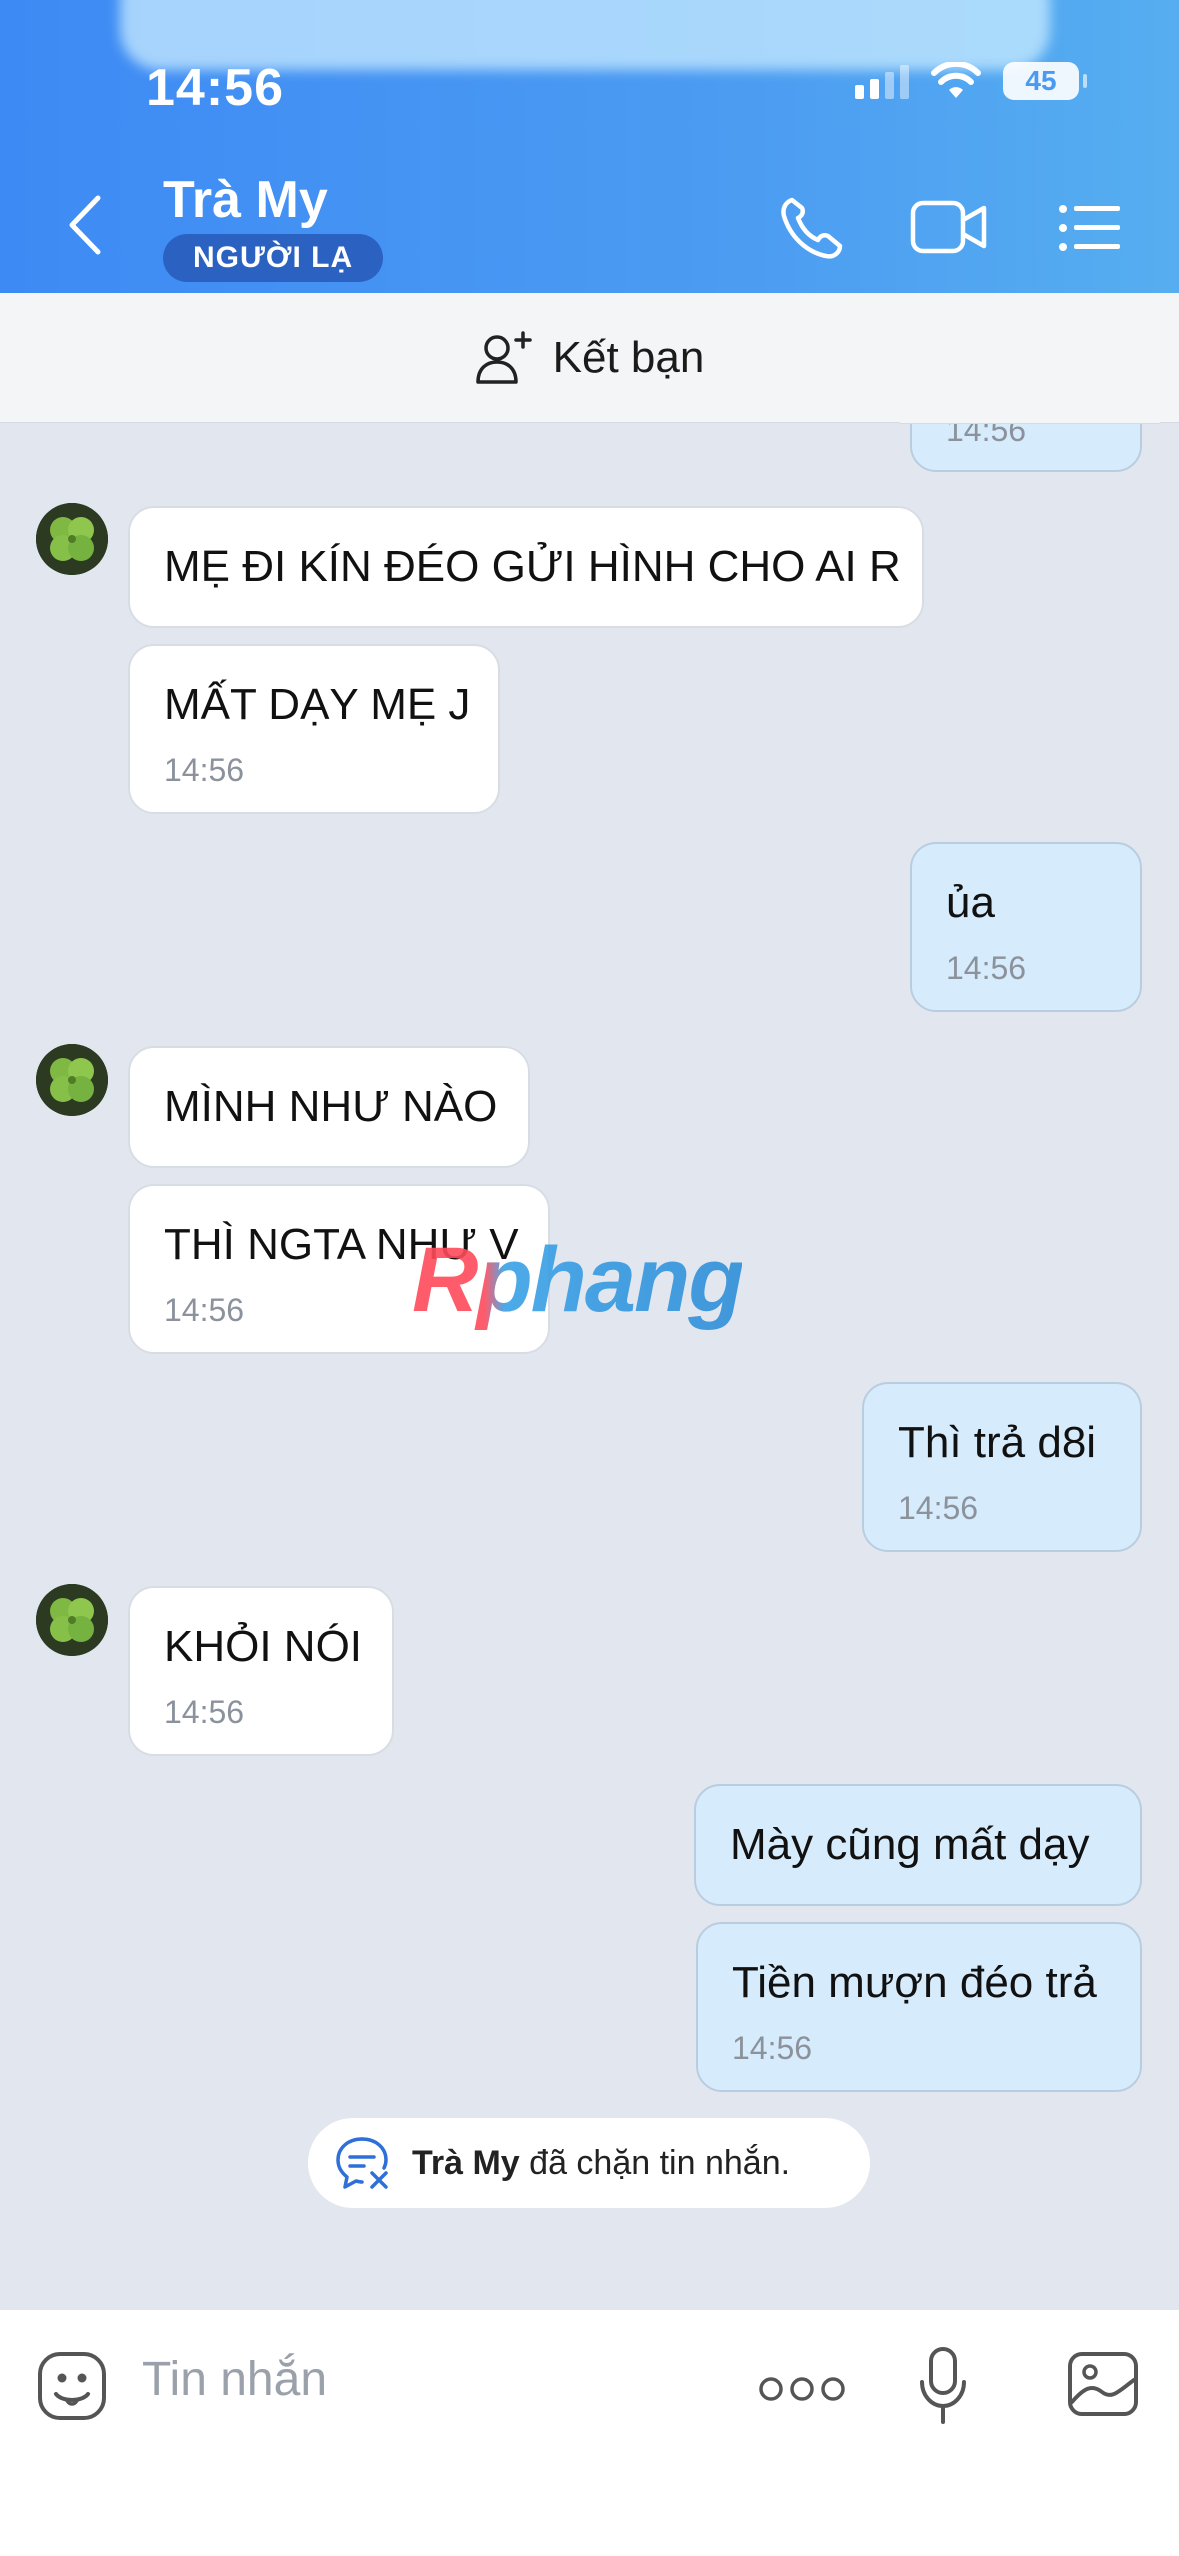  What do you see at coordinates (532, 566) in the screenshot?
I see `message-text: MẸ ĐI KÍN ĐÉO GỬI HÌNH CHO AI R` at bounding box center [532, 566].